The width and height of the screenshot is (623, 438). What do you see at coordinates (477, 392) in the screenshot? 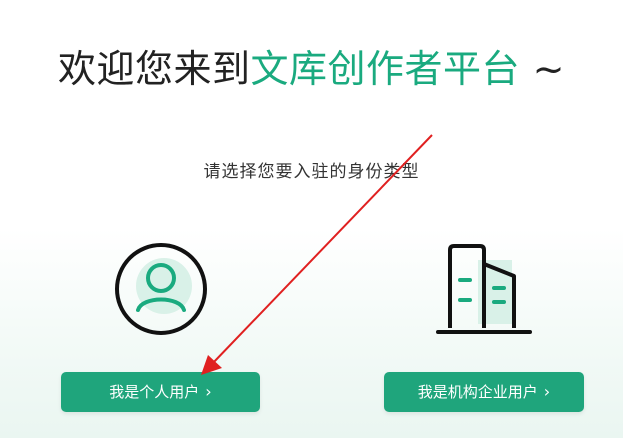
I see `organization-user-label: 我是机构企业用户` at bounding box center [477, 392].